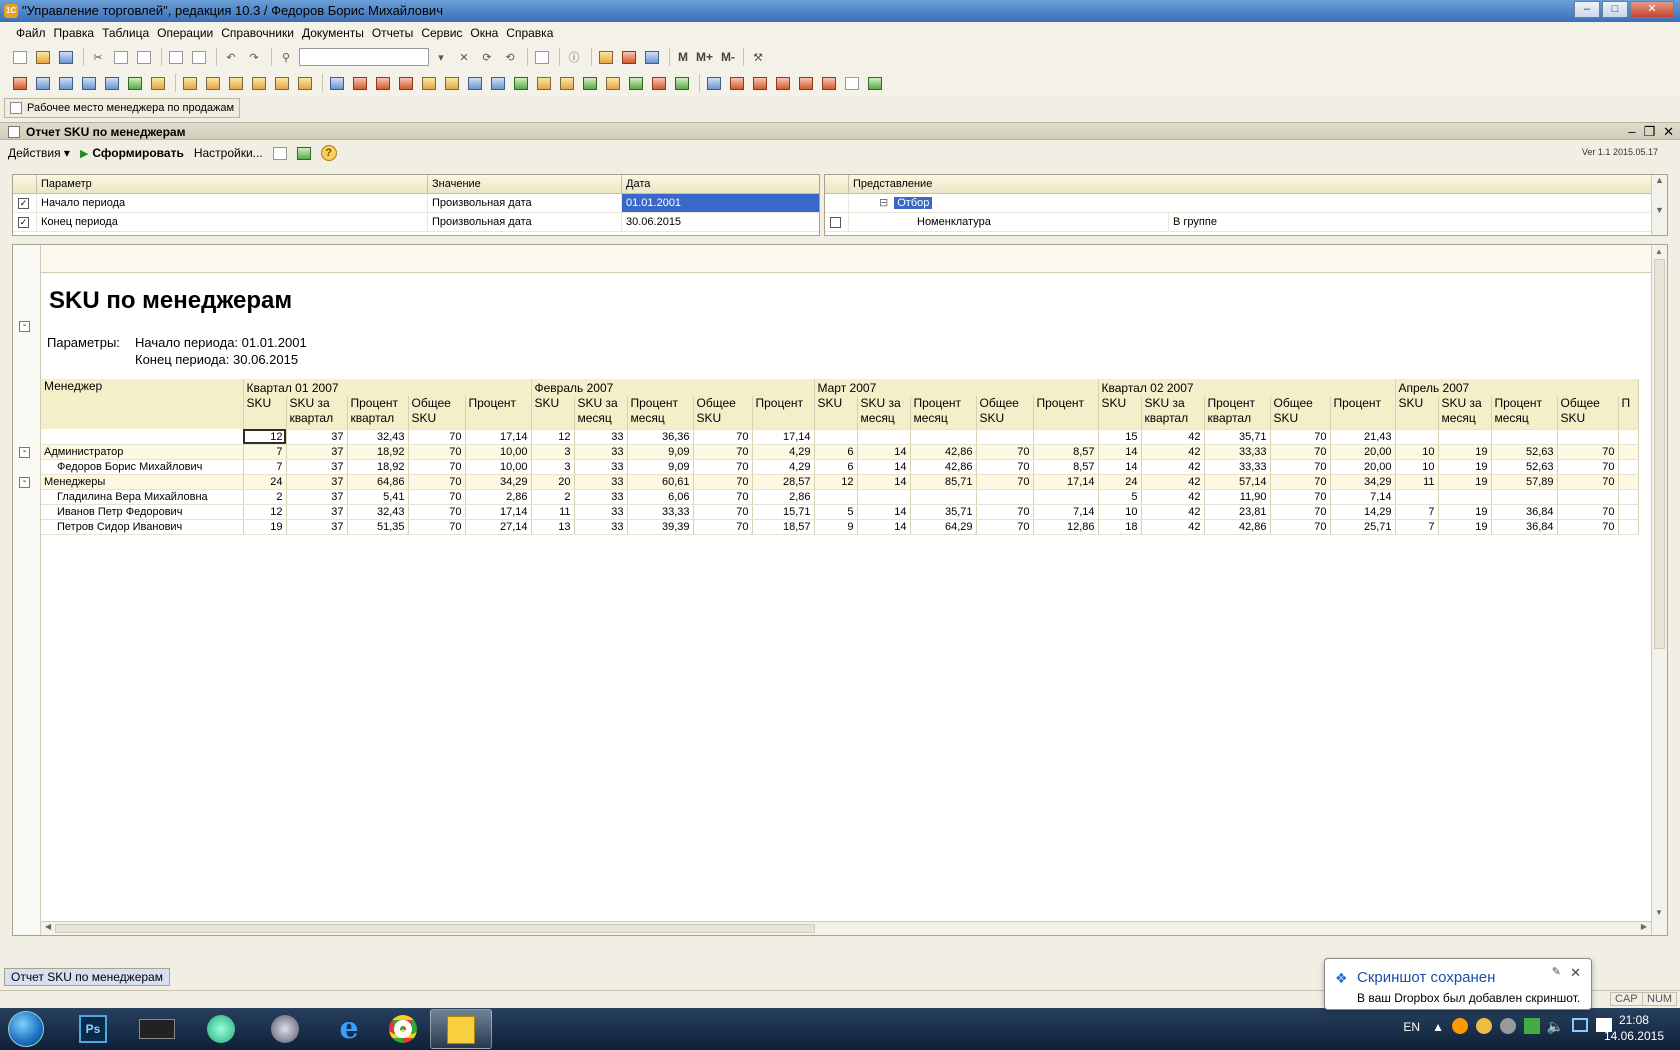  What do you see at coordinates (1246, 222) in the screenshot?
I see `filter-row: Номенклатура В группе` at bounding box center [1246, 222].